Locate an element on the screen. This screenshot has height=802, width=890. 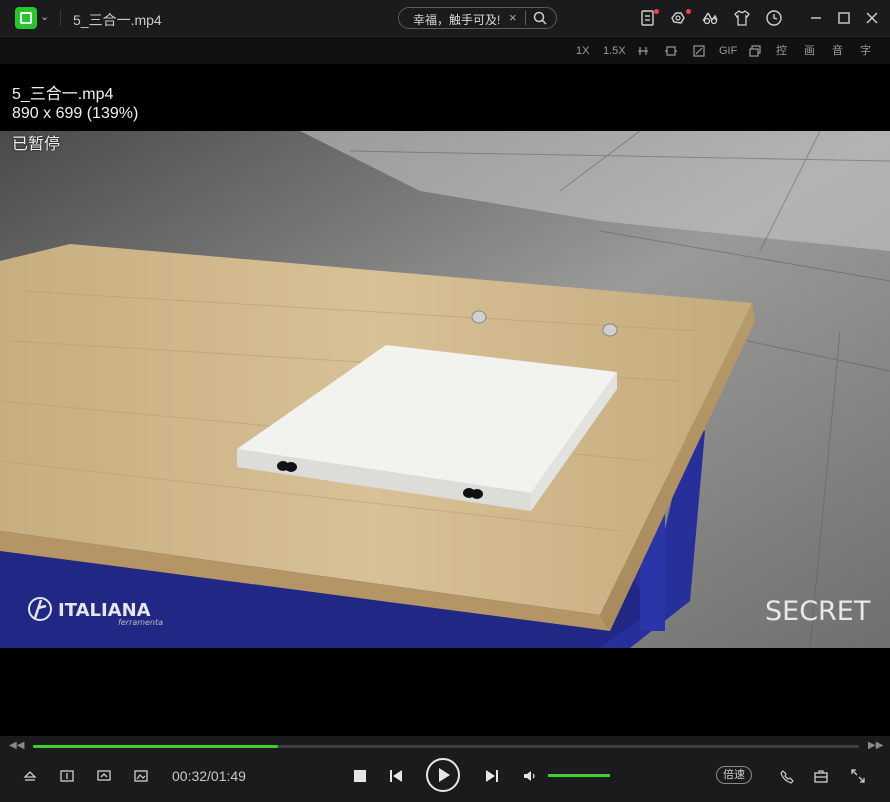
search-box: 幸福，触手可及! × is located at coordinates (477, 18).